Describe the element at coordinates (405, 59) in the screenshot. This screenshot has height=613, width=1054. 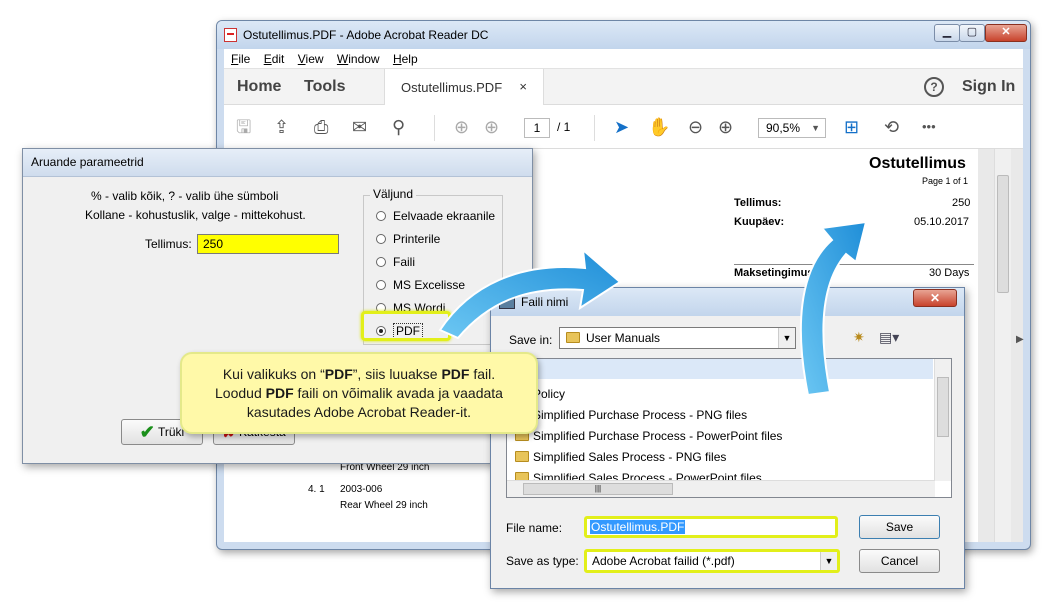
I see `menu-help: Help` at that location.